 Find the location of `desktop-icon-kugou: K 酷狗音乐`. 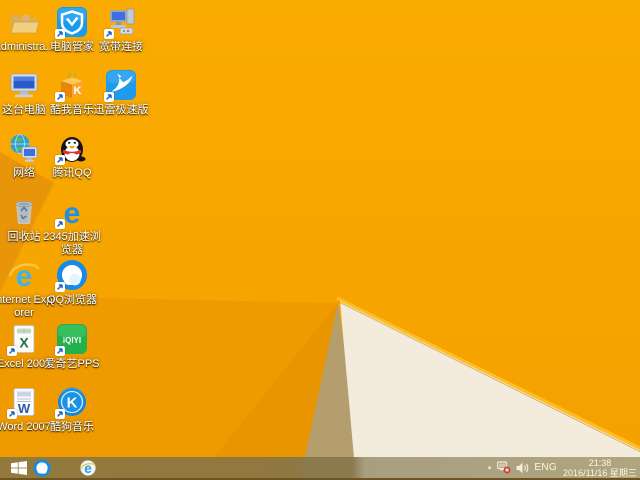

desktop-icon-kugou: K 酷狗音乐 is located at coordinates (72, 410).